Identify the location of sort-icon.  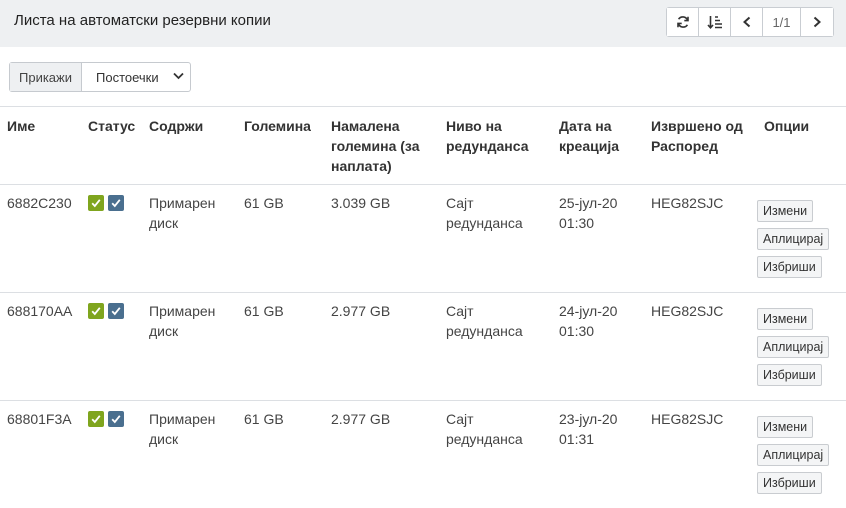
(714, 22).